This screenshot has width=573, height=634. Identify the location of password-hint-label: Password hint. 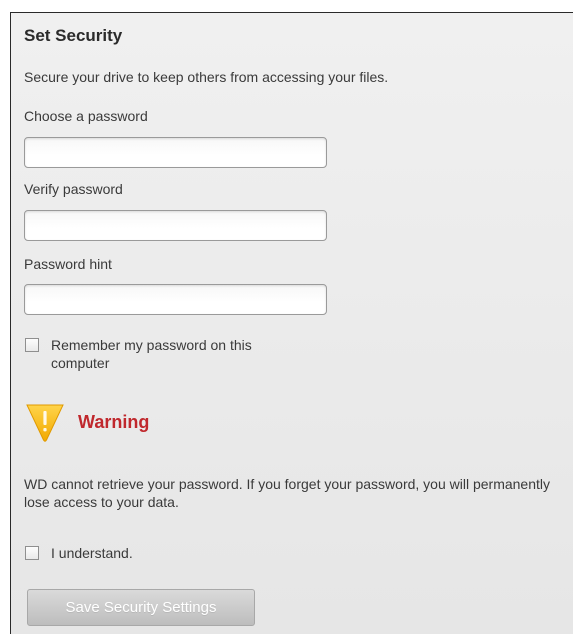
(68, 264).